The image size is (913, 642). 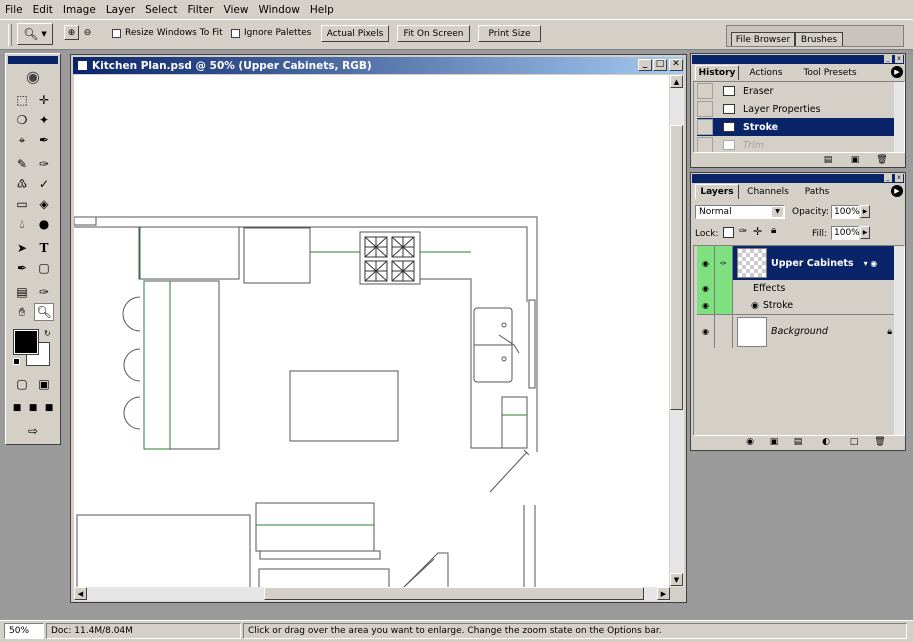 What do you see at coordinates (796, 109) in the screenshot?
I see `history-item: Layer Properties` at bounding box center [796, 109].